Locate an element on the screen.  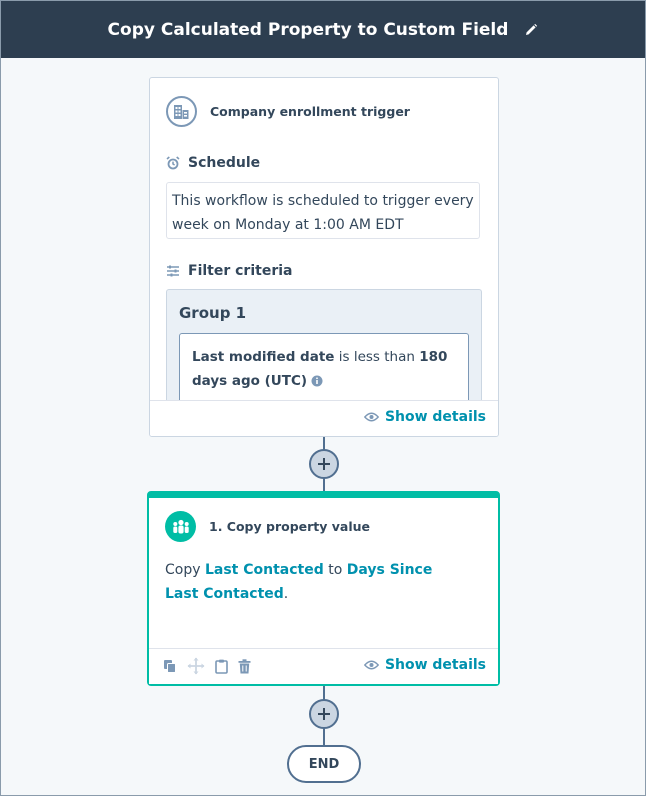
schedule-label-text: Schedule is located at coordinates (224, 163).